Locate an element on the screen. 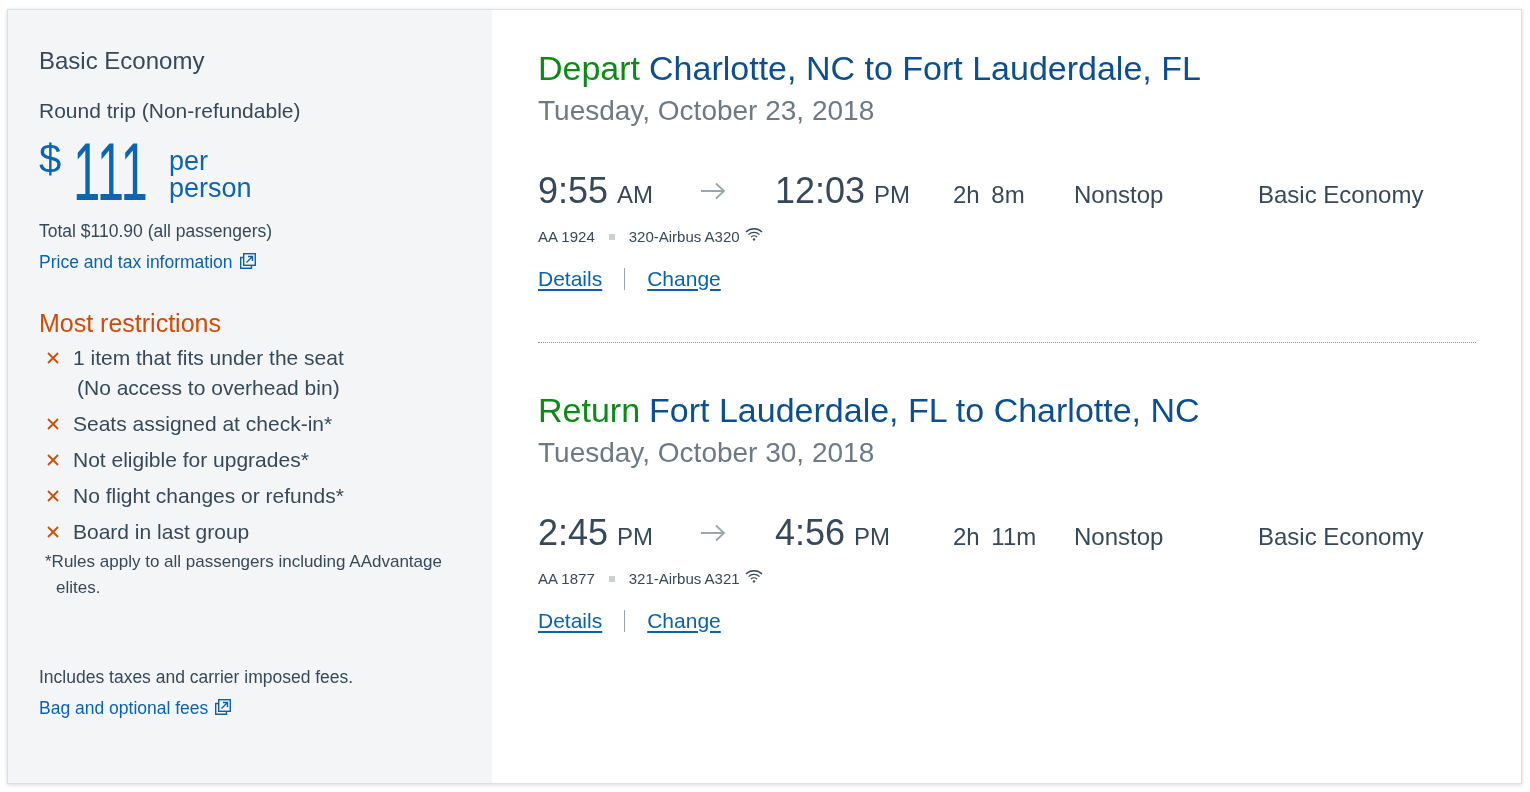  restriction-text: Seats assigned at check-in* is located at coordinates (203, 424).